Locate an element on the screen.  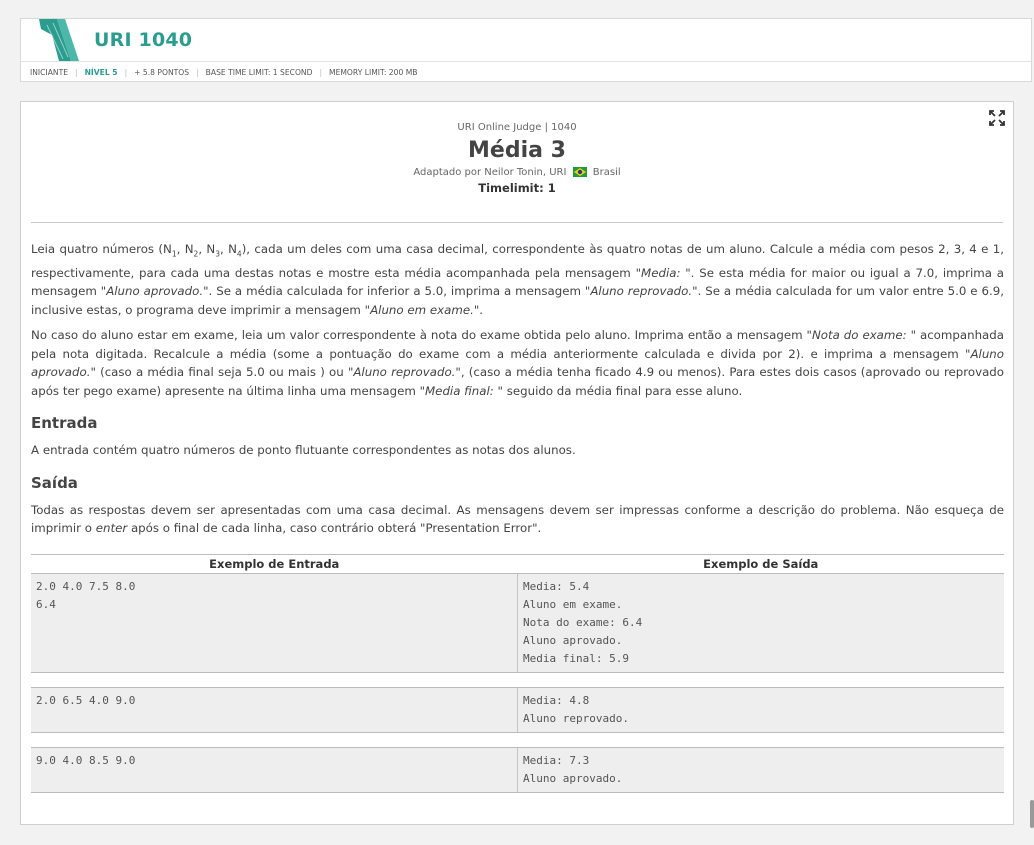
example-input: 9.0 4.0 8.5 9.0 is located at coordinates (86, 760).